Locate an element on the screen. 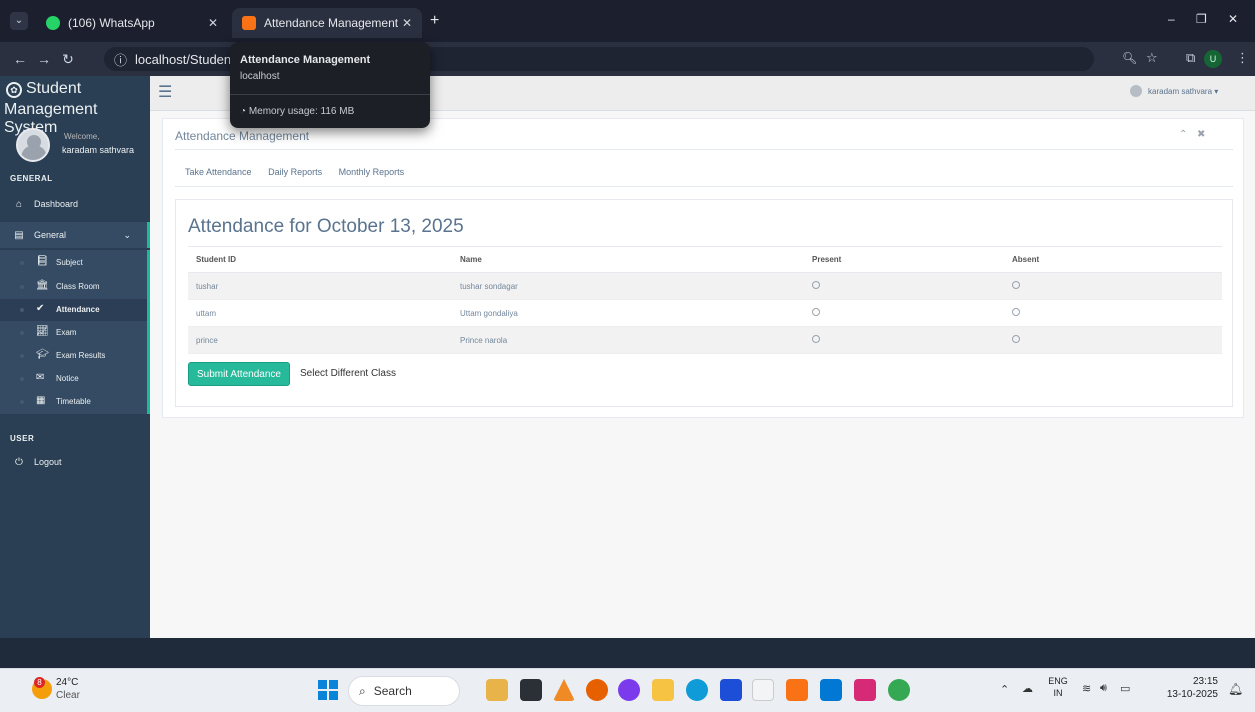  task-view-icon is located at coordinates (531, 690).